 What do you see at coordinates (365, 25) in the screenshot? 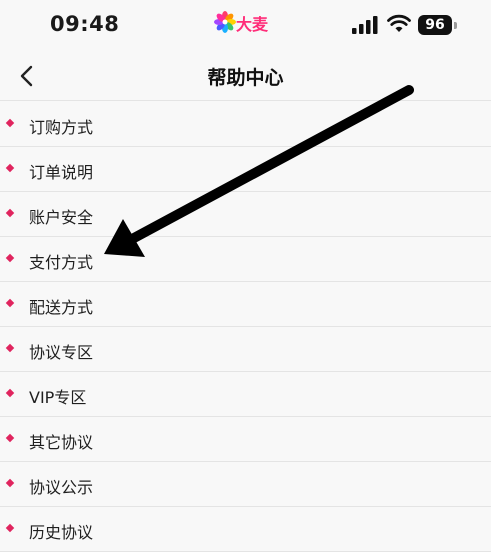
I see `signal-icon` at bounding box center [365, 25].